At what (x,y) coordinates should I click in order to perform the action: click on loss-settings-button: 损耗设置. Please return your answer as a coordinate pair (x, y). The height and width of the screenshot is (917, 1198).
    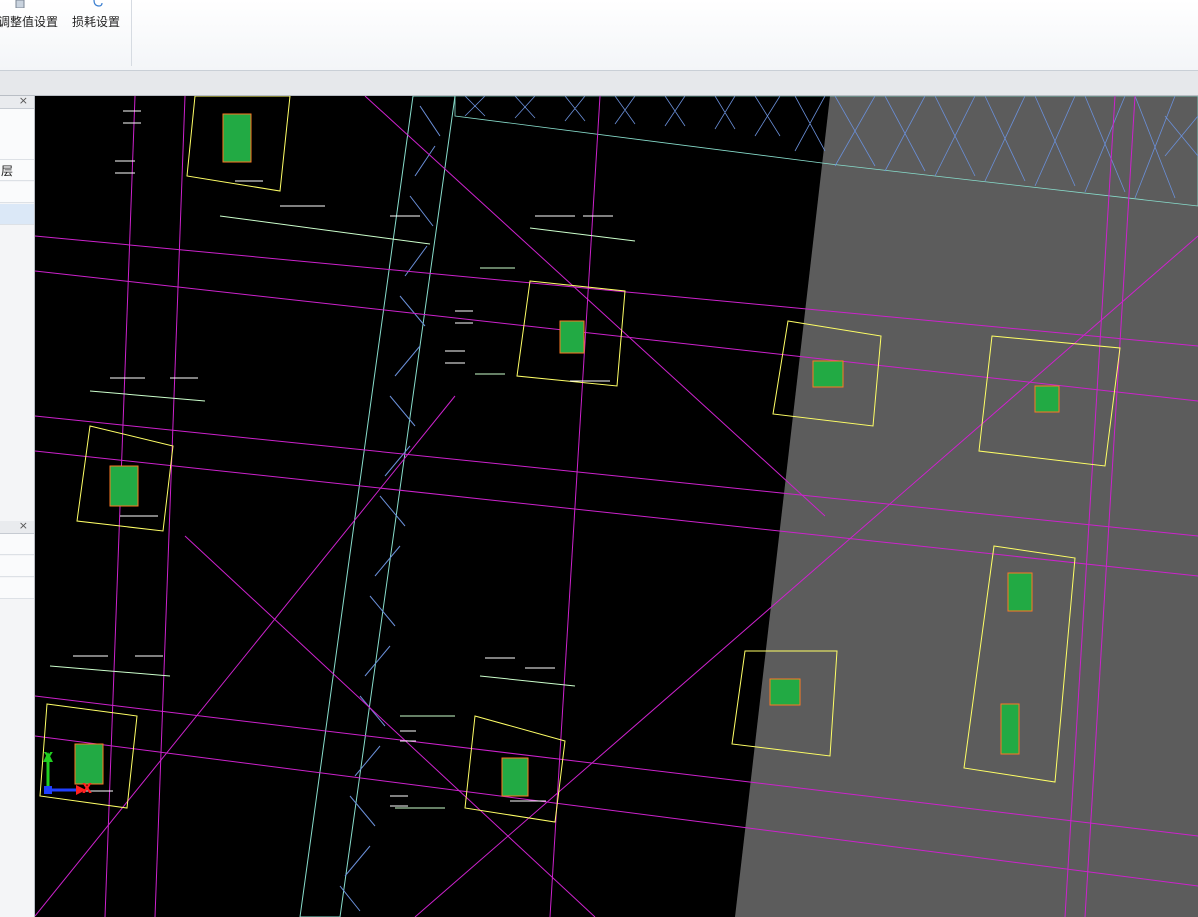
    Looking at the image, I should click on (98, 18).